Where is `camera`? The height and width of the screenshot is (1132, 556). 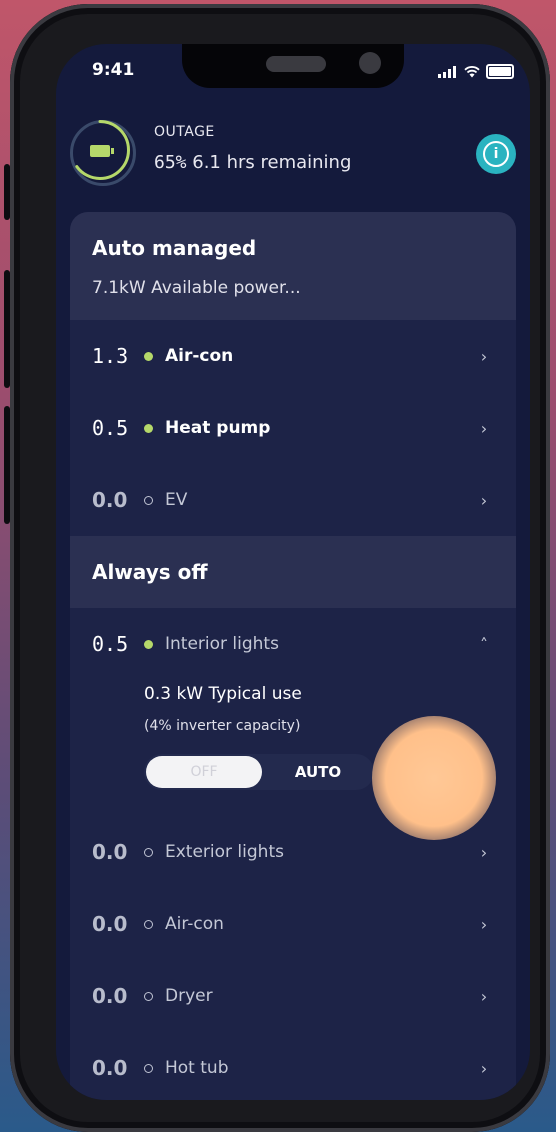
camera is located at coordinates (370, 63).